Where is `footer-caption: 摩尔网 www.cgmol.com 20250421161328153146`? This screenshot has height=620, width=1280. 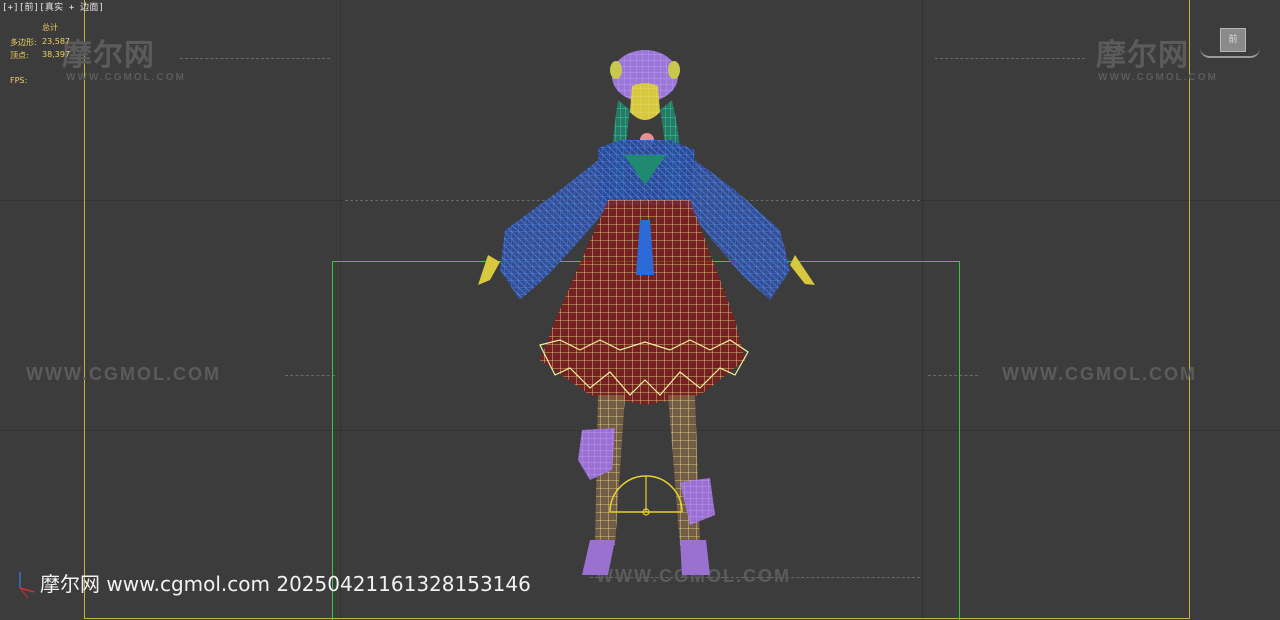
footer-caption: 摩尔网 www.cgmol.com 20250421161328153146 is located at coordinates (285, 584).